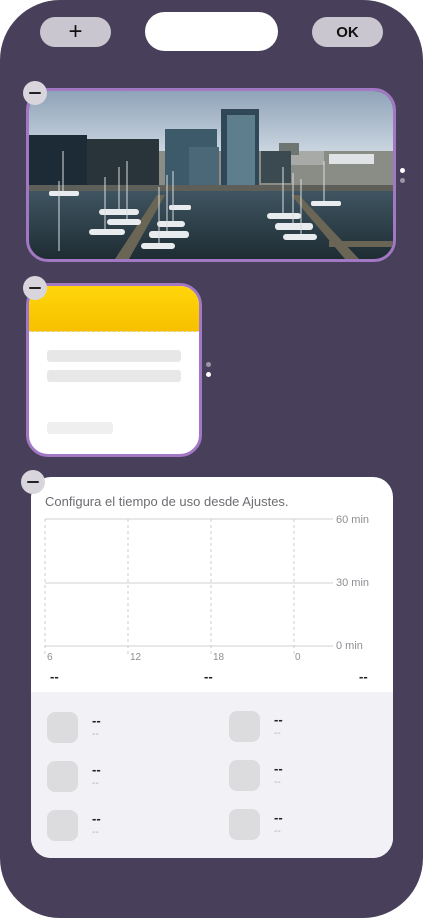 The image size is (423, 918). I want to click on remove-notes-widget-button, so click(35, 288).